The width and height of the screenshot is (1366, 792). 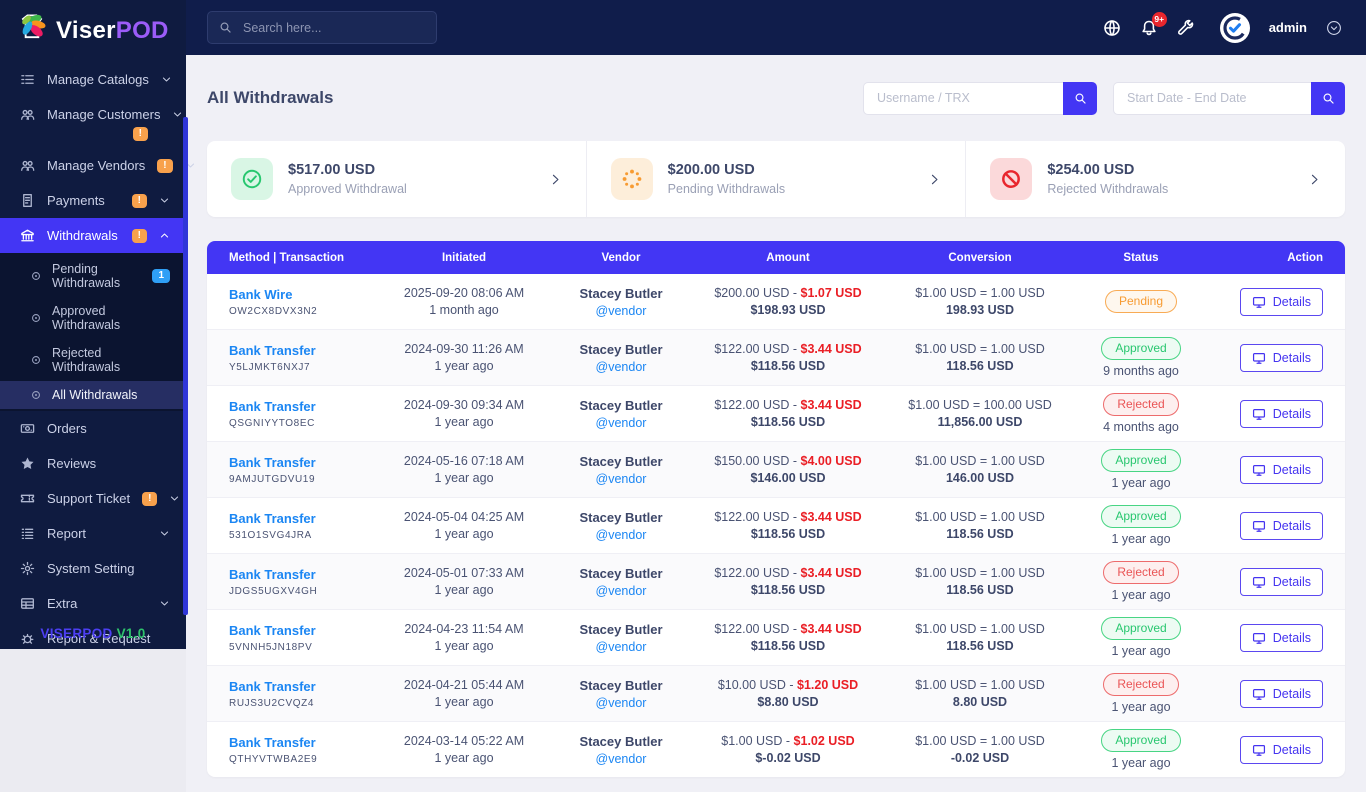 What do you see at coordinates (1153, 24) in the screenshot?
I see `notifications-bell-icon: 9+` at bounding box center [1153, 24].